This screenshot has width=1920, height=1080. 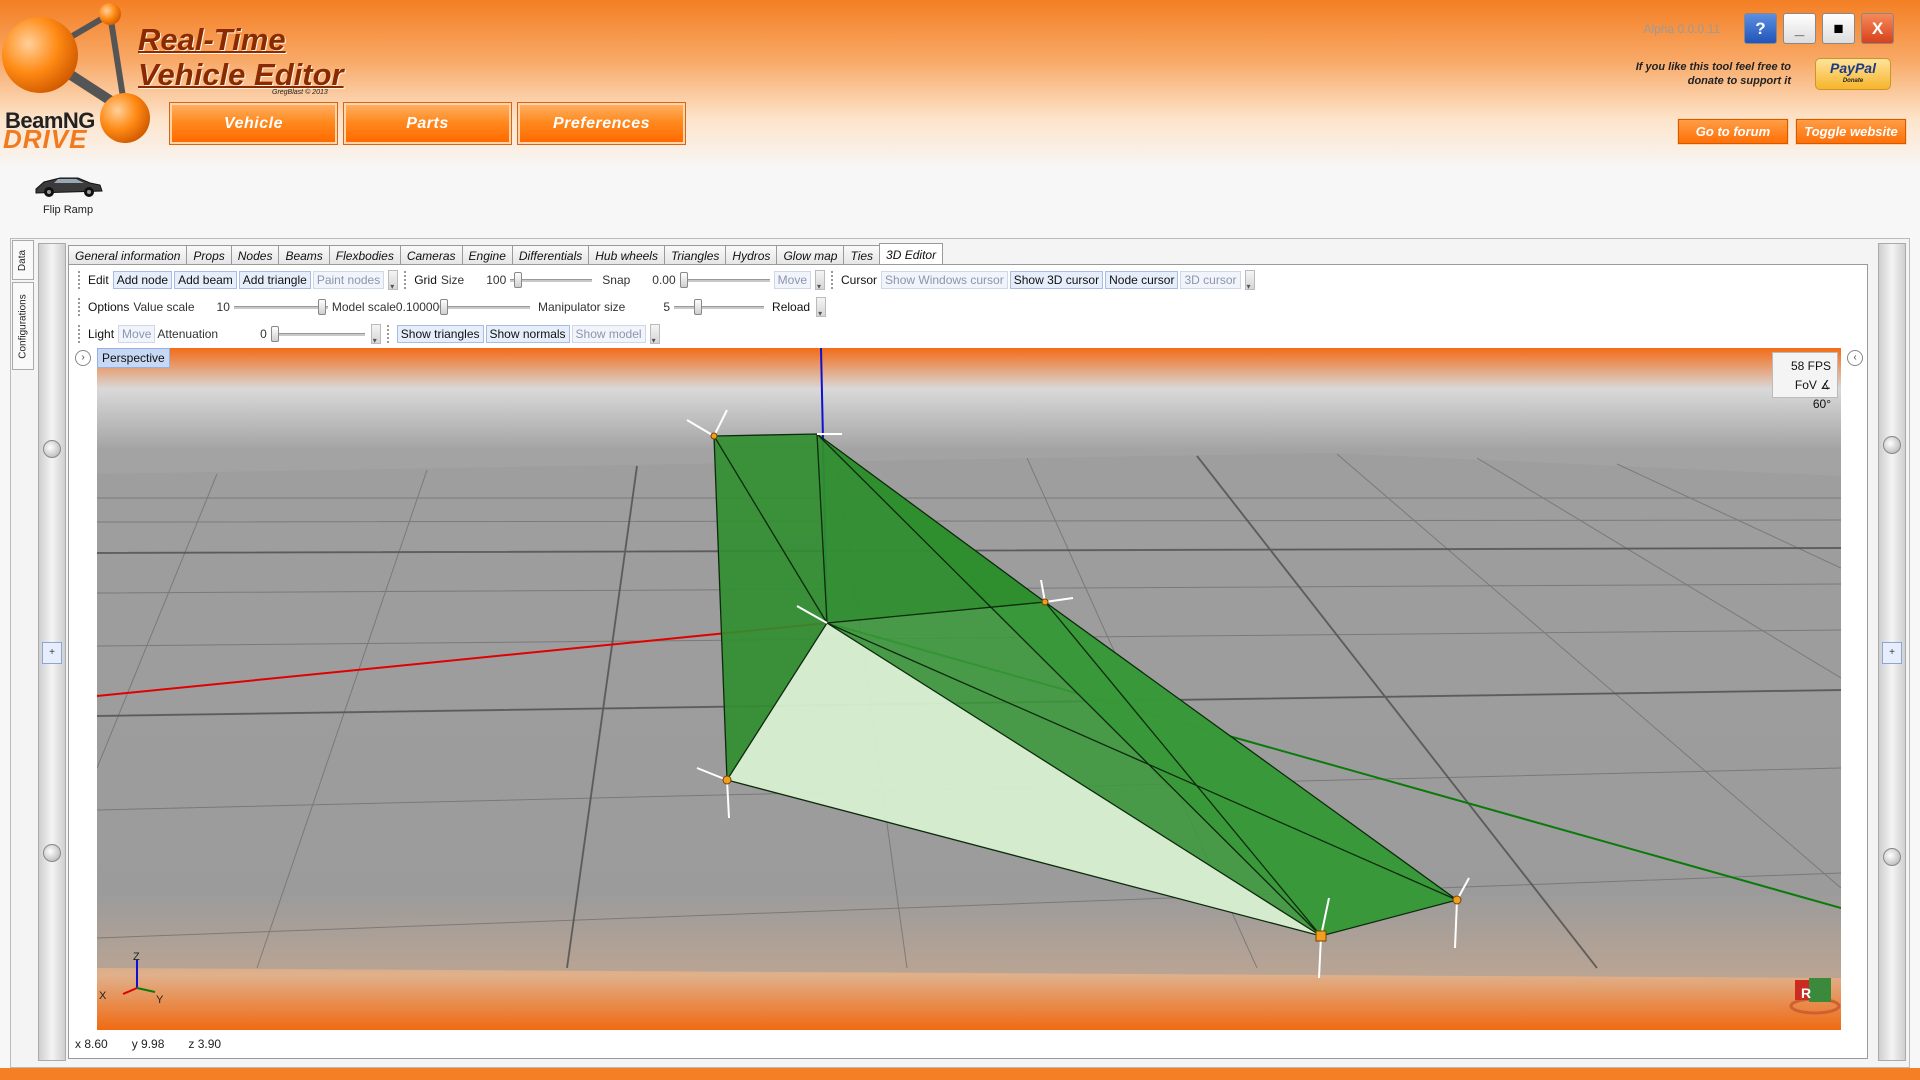 What do you see at coordinates (133, 358) in the screenshot?
I see `viewport-mode-label: Perspective` at bounding box center [133, 358].